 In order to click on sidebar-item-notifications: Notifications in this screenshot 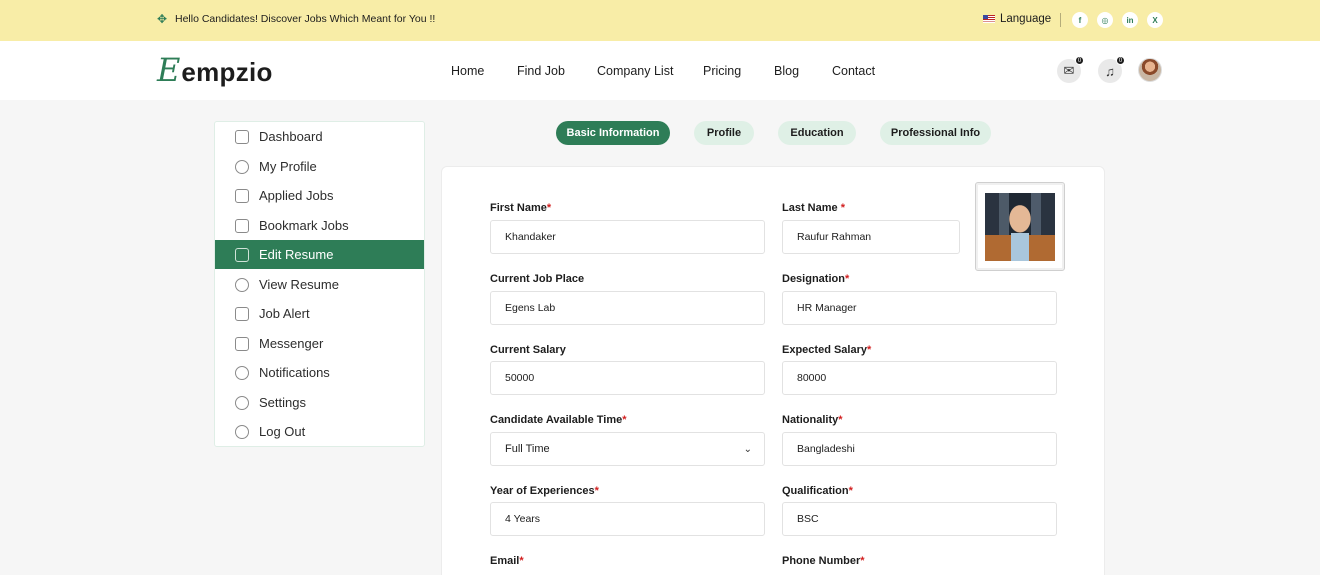, I will do `click(319, 372)`.